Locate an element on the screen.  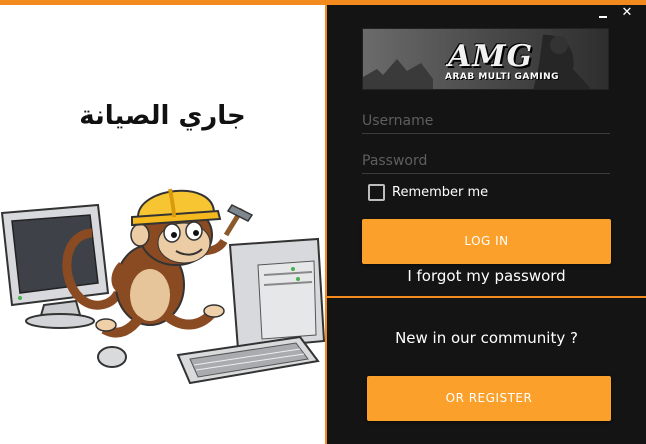
banner-subtitle: ARAB MULTI GAMING is located at coordinates (502, 77).